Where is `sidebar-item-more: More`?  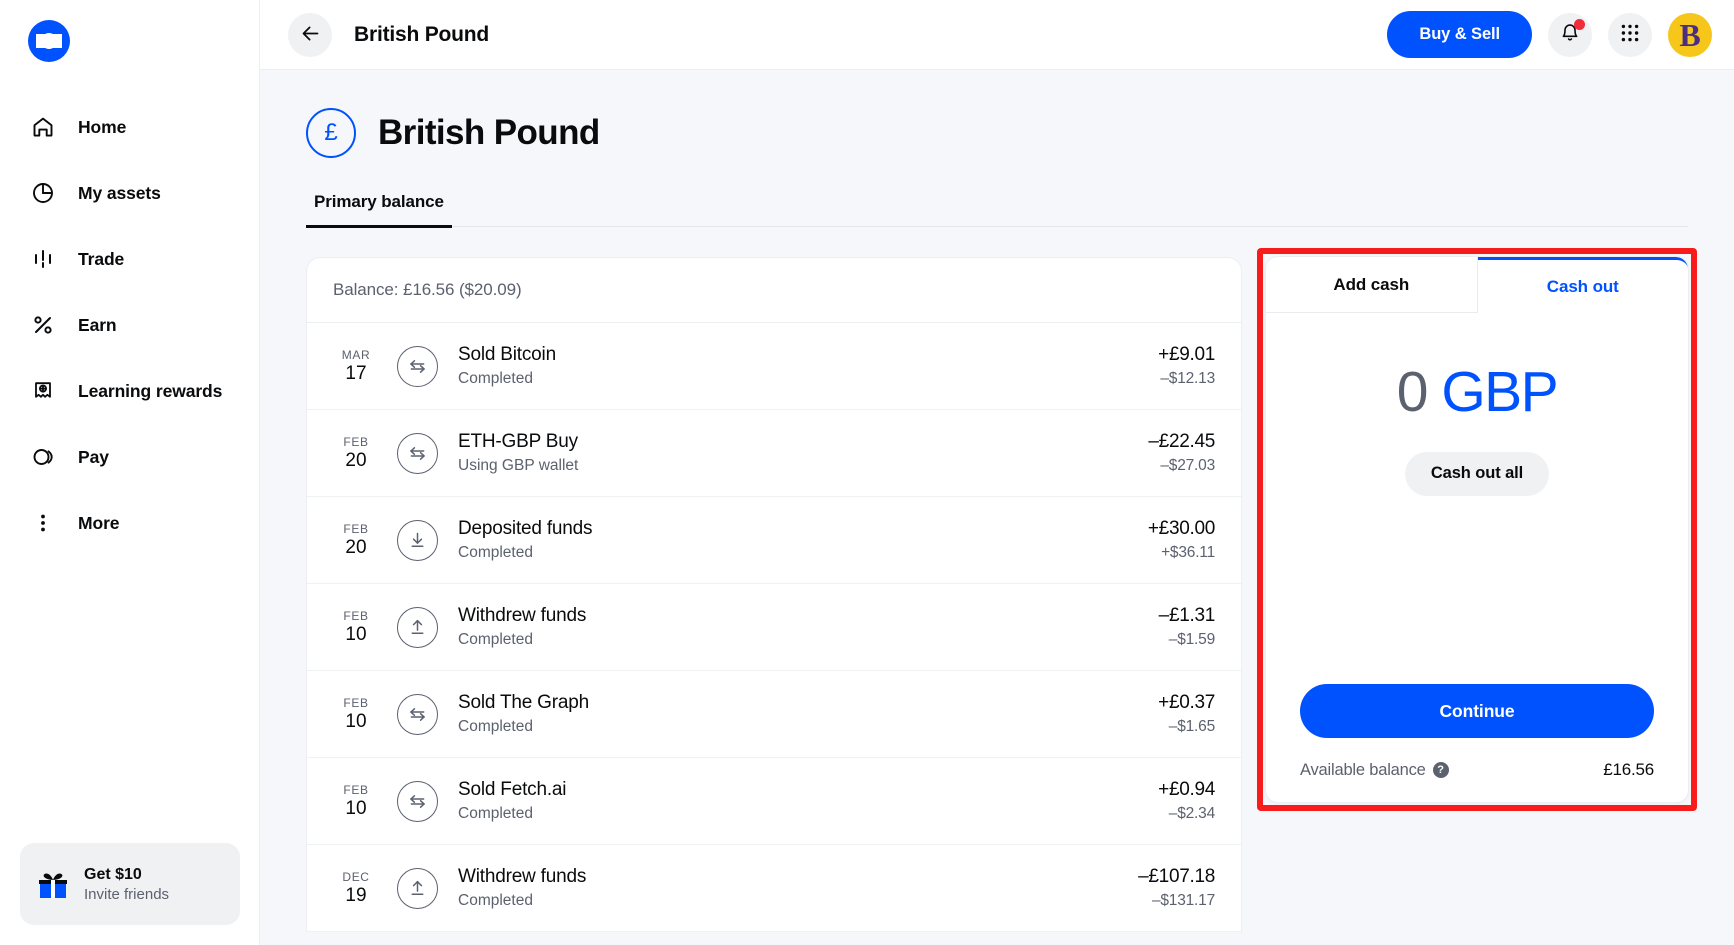 sidebar-item-more: More is located at coordinates (129, 523).